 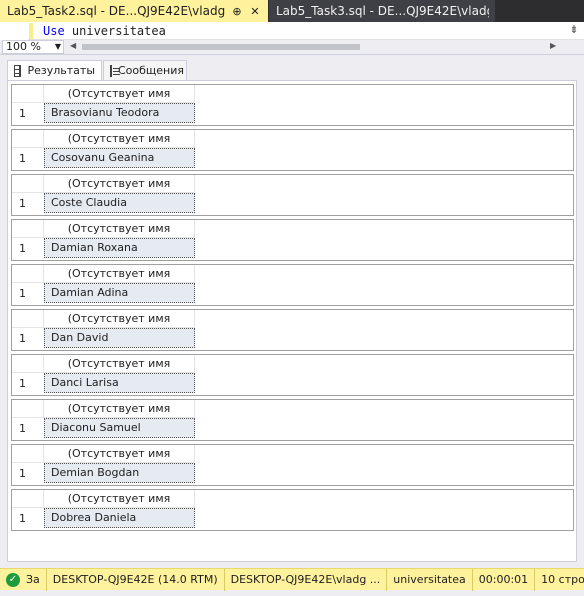 What do you see at coordinates (119, 383) in the screenshot?
I see `result-cell: Danci Larisa` at bounding box center [119, 383].